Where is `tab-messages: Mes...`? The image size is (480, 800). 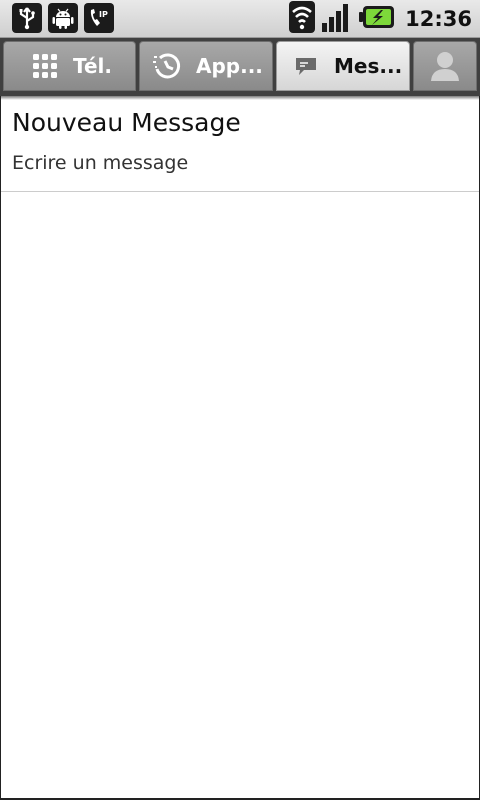
tab-messages: Mes... is located at coordinates (343, 66).